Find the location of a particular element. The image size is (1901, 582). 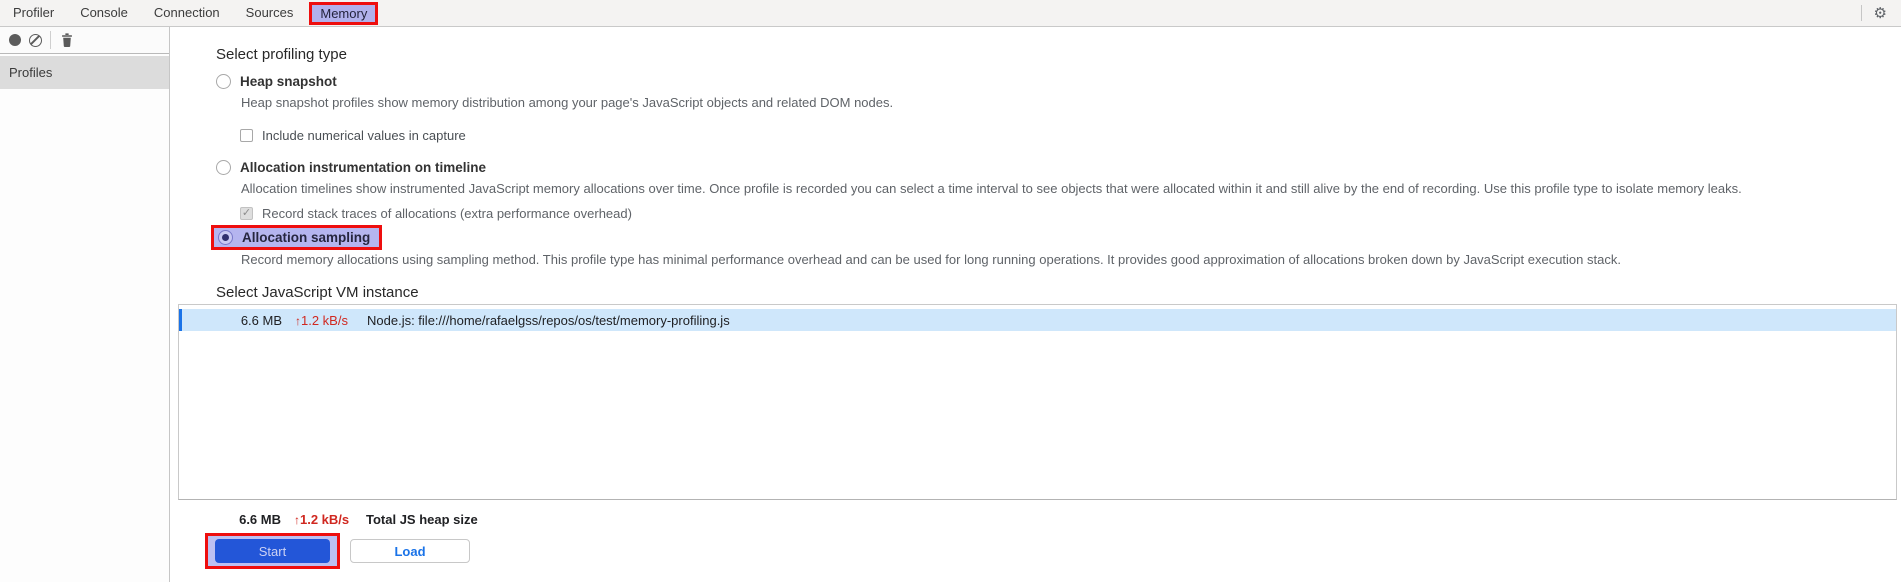

option-allocation-sampling: Allocation sampling is located at coordinates (294, 237).